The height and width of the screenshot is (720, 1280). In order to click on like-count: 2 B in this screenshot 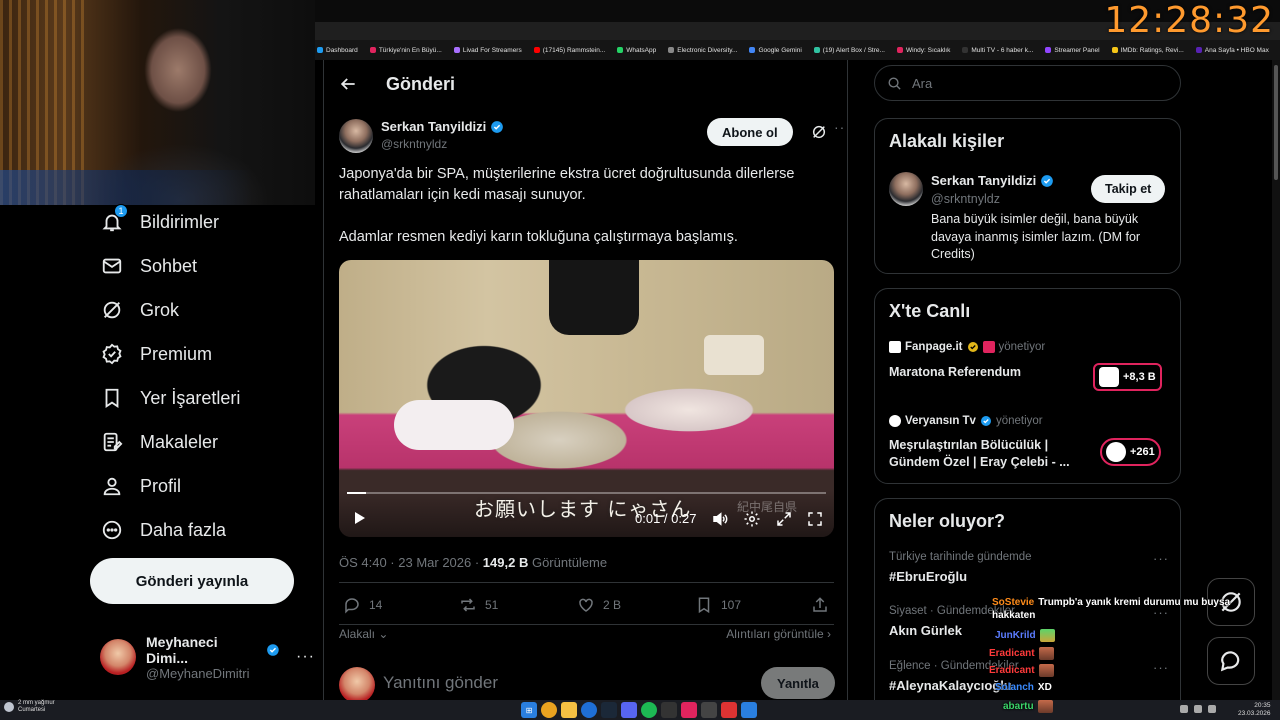, I will do `click(612, 605)`.